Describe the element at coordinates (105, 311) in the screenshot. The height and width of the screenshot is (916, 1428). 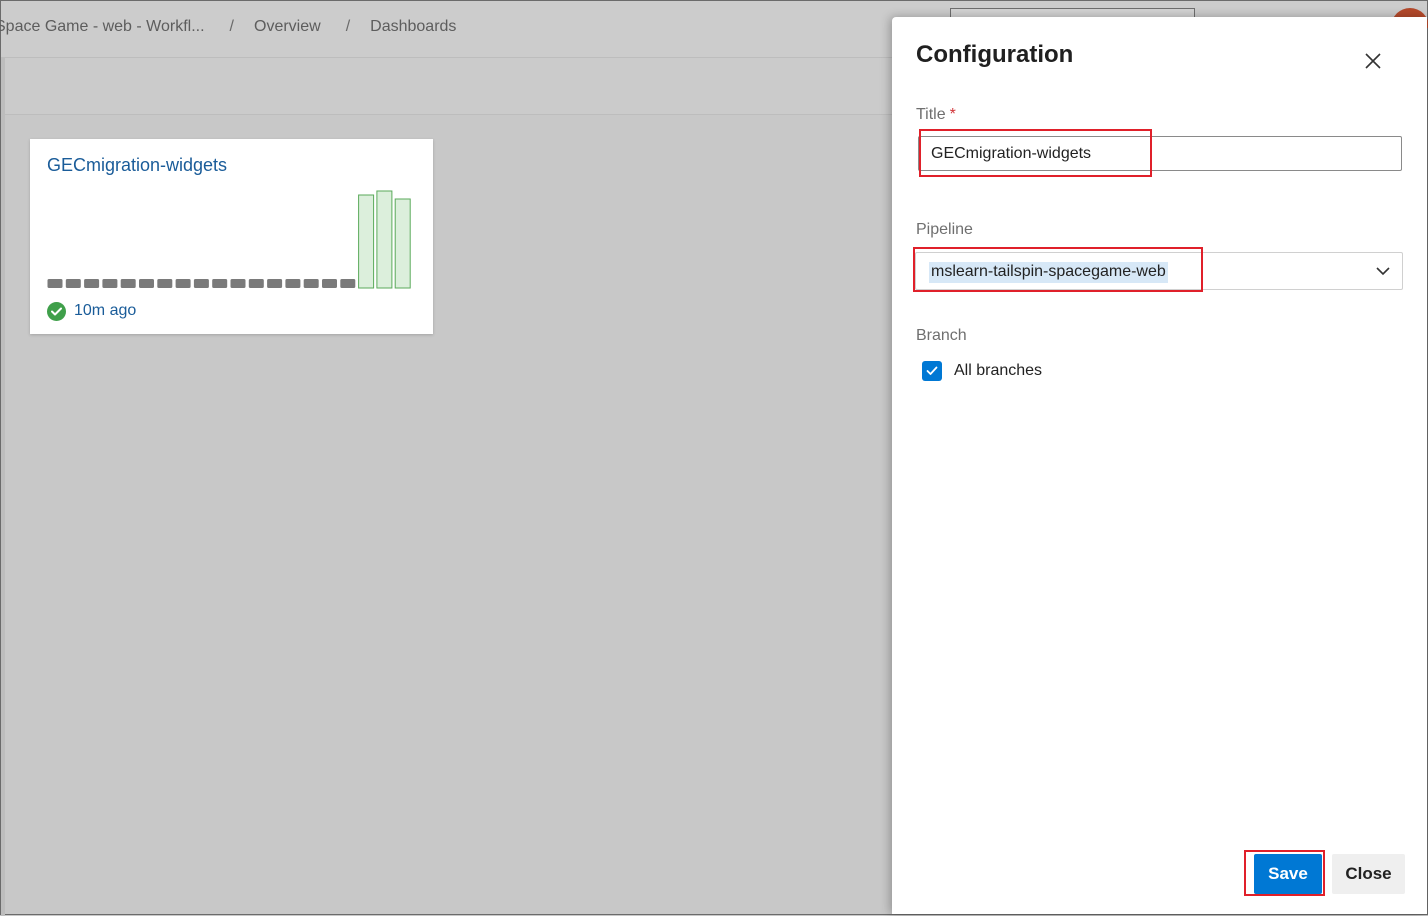
I see `last-build-time: 10m ago` at that location.